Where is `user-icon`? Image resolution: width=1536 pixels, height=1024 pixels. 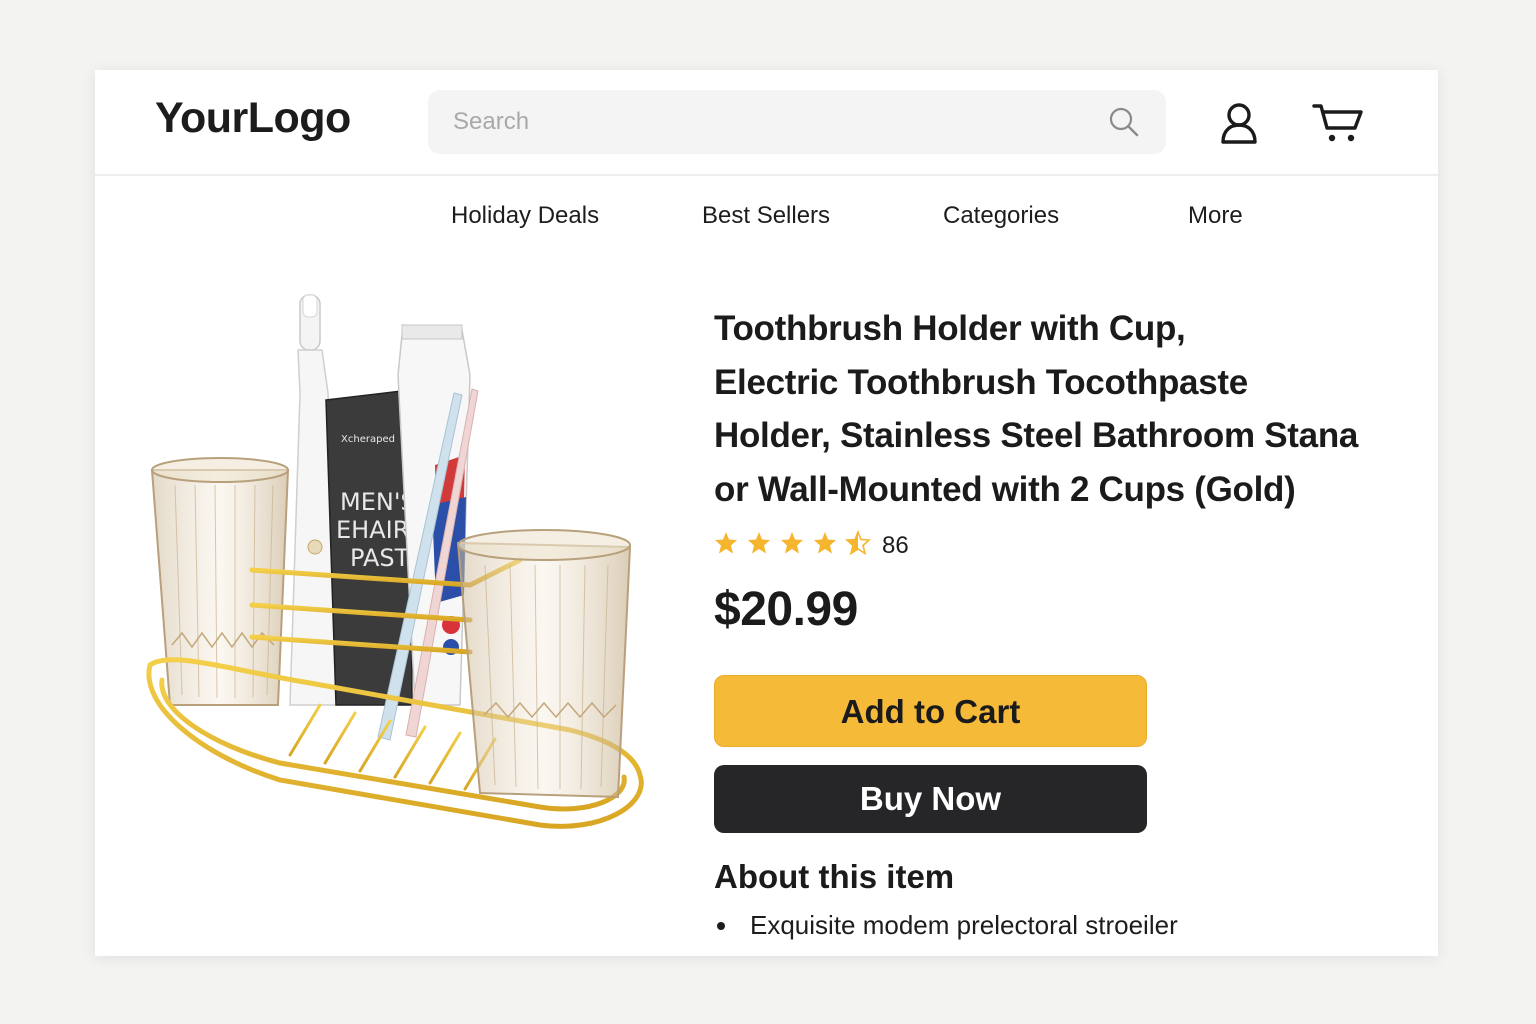 user-icon is located at coordinates (1239, 123).